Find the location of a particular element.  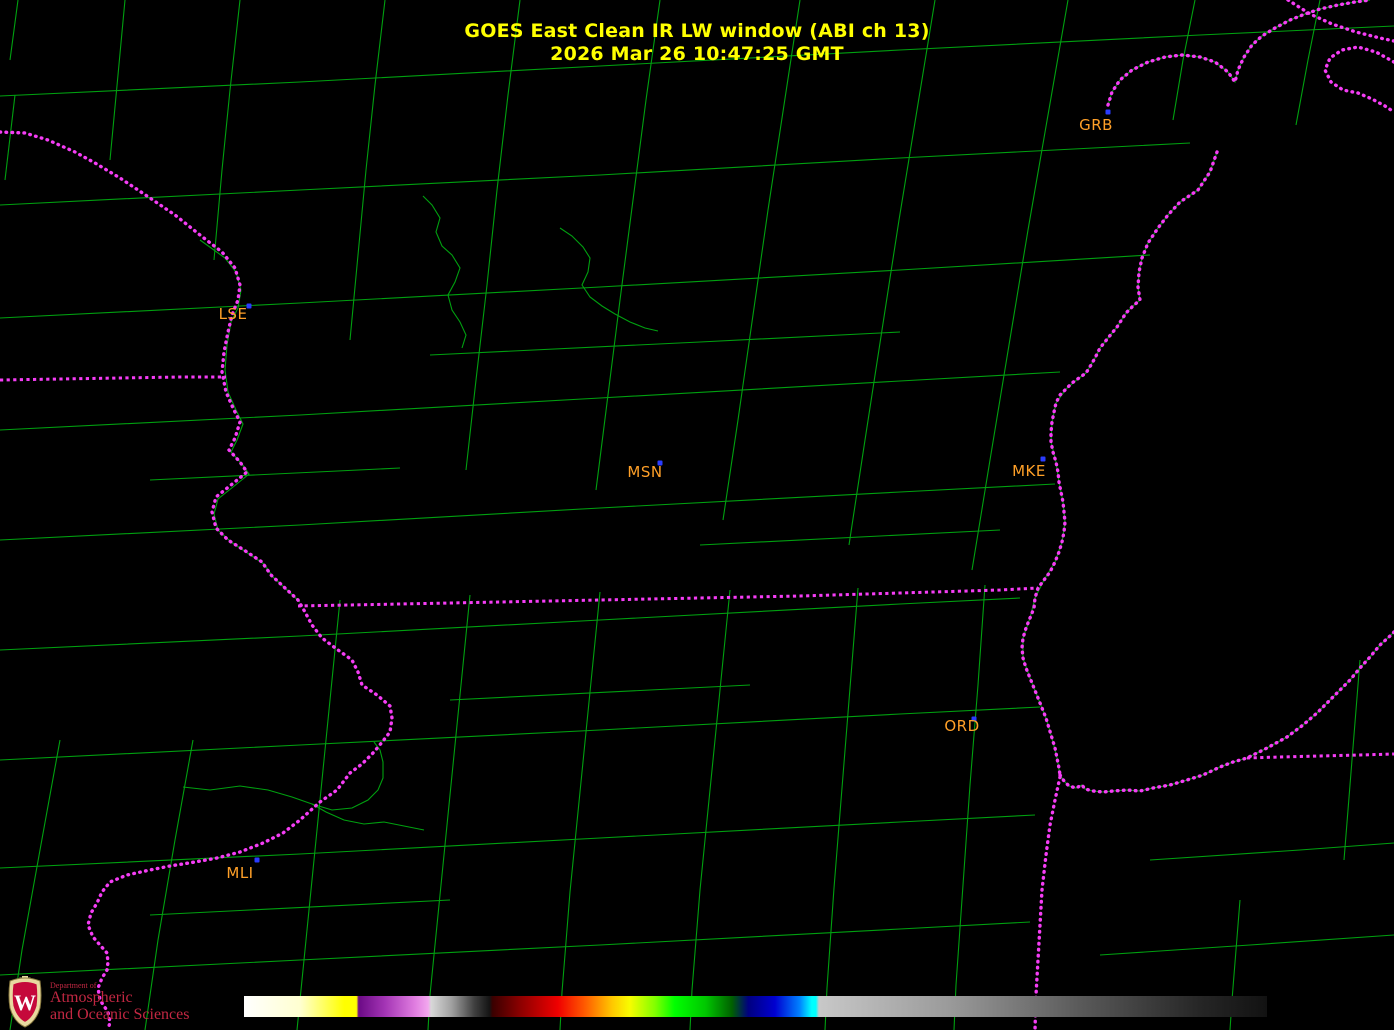

state-border-wi-il-border is located at coordinates (668, 597).